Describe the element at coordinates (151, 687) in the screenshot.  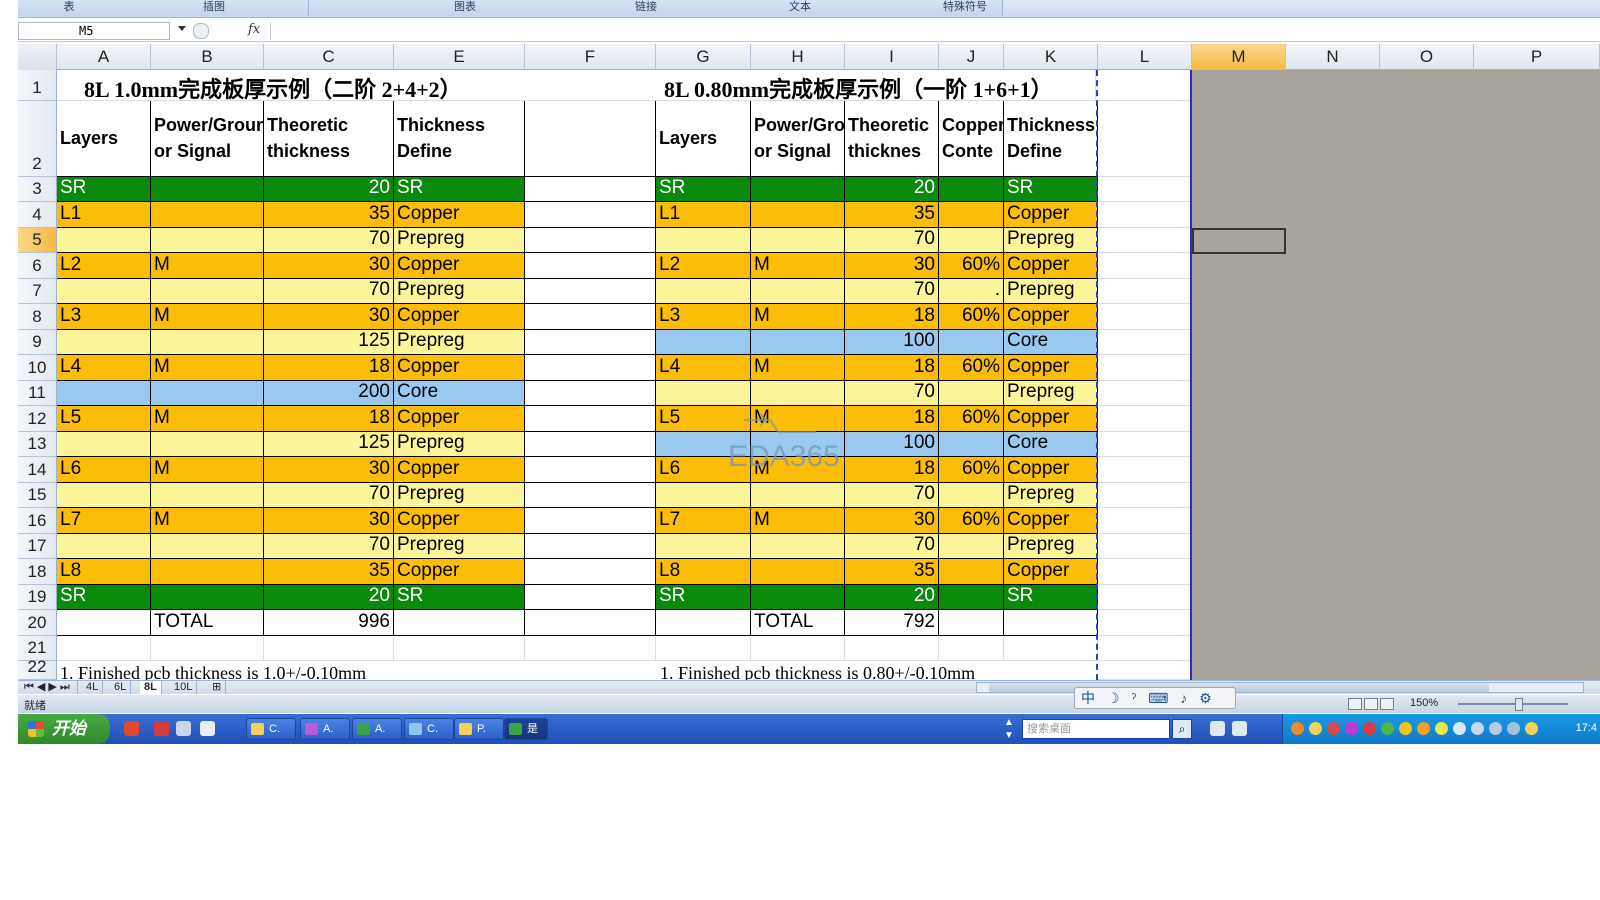
I see `sheet-tab-8l: 8L` at that location.